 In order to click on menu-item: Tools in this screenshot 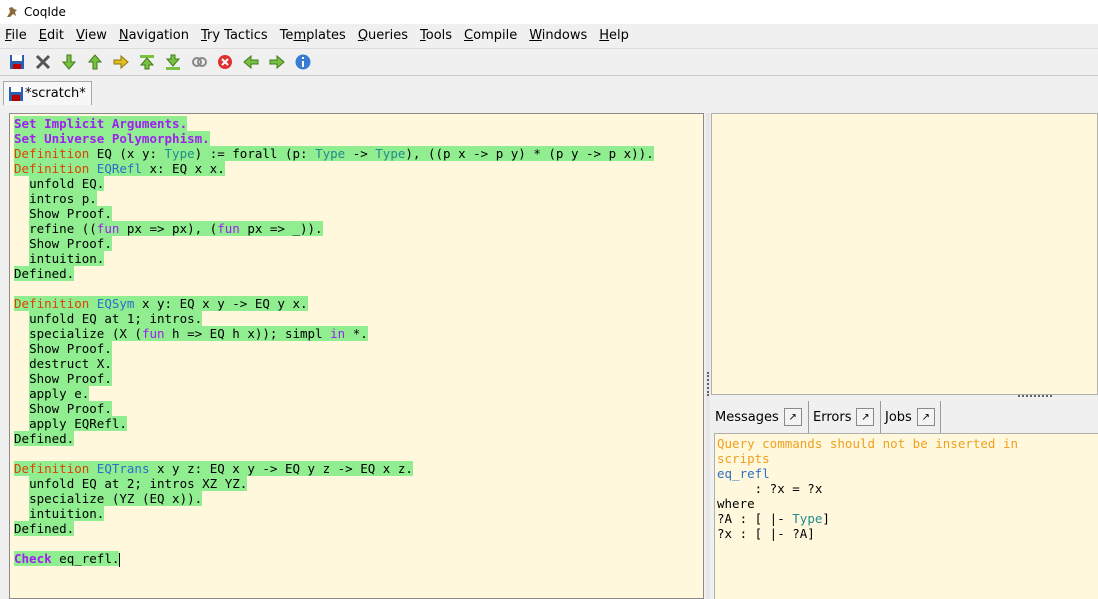, I will do `click(436, 35)`.